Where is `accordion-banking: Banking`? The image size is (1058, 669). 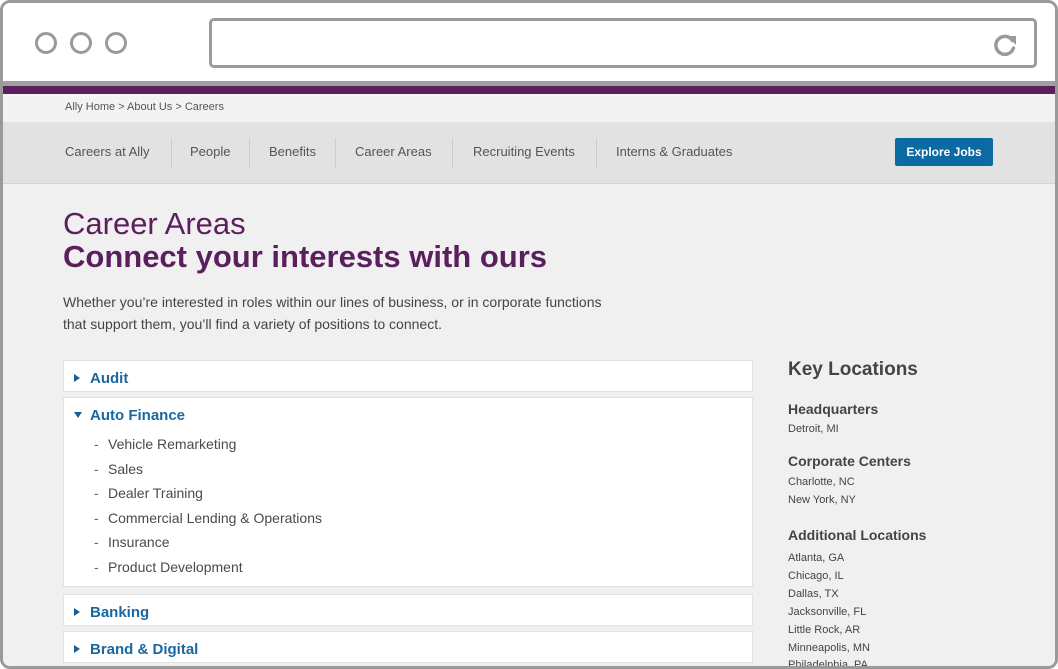 accordion-banking: Banking is located at coordinates (408, 610).